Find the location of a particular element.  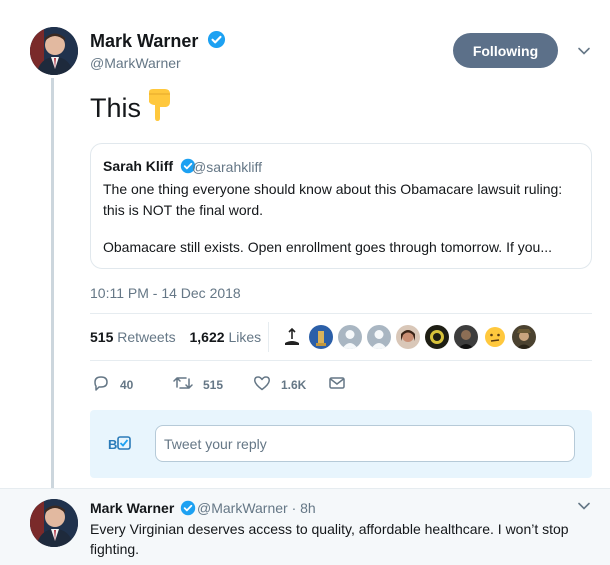

pointing-down-emoji-icon is located at coordinates (159, 108).